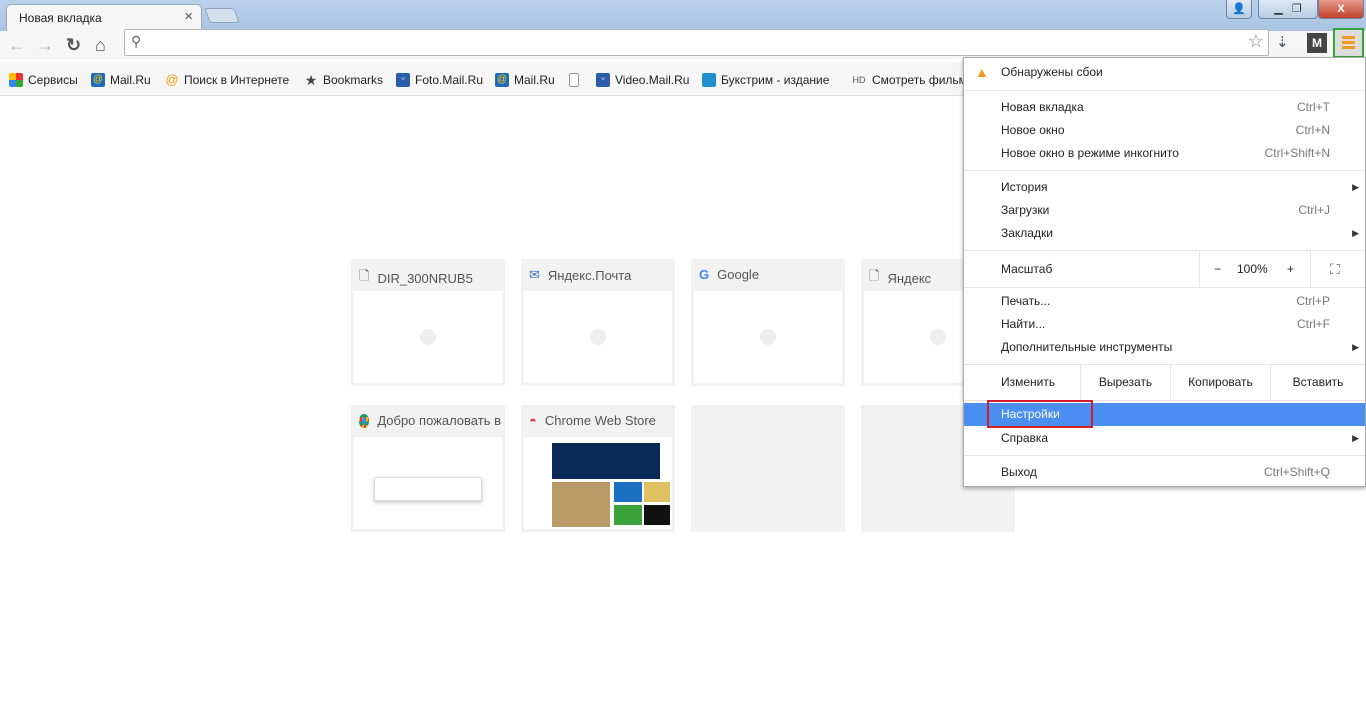 The width and height of the screenshot is (1366, 728). I want to click on fullscreen-icon: ⛶, so click(1335, 269).